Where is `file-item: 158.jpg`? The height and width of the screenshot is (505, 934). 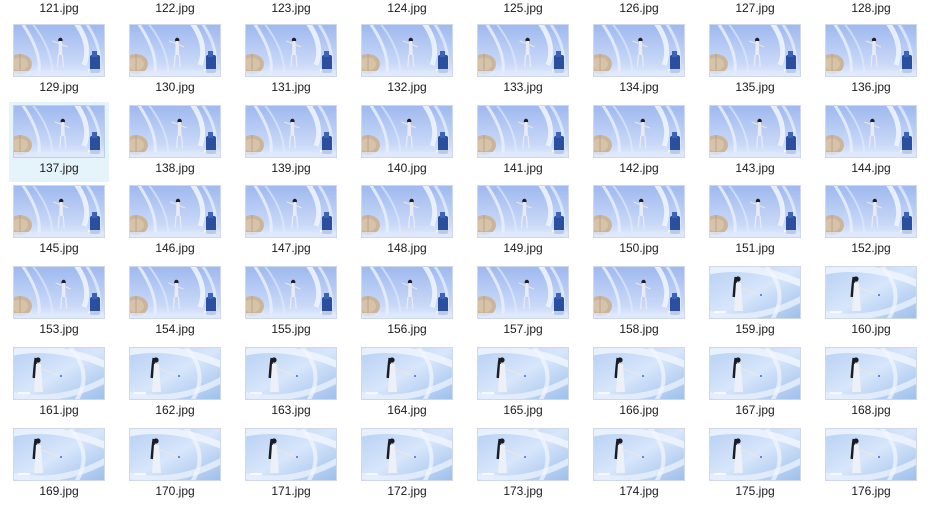
file-item: 158.jpg is located at coordinates (639, 303).